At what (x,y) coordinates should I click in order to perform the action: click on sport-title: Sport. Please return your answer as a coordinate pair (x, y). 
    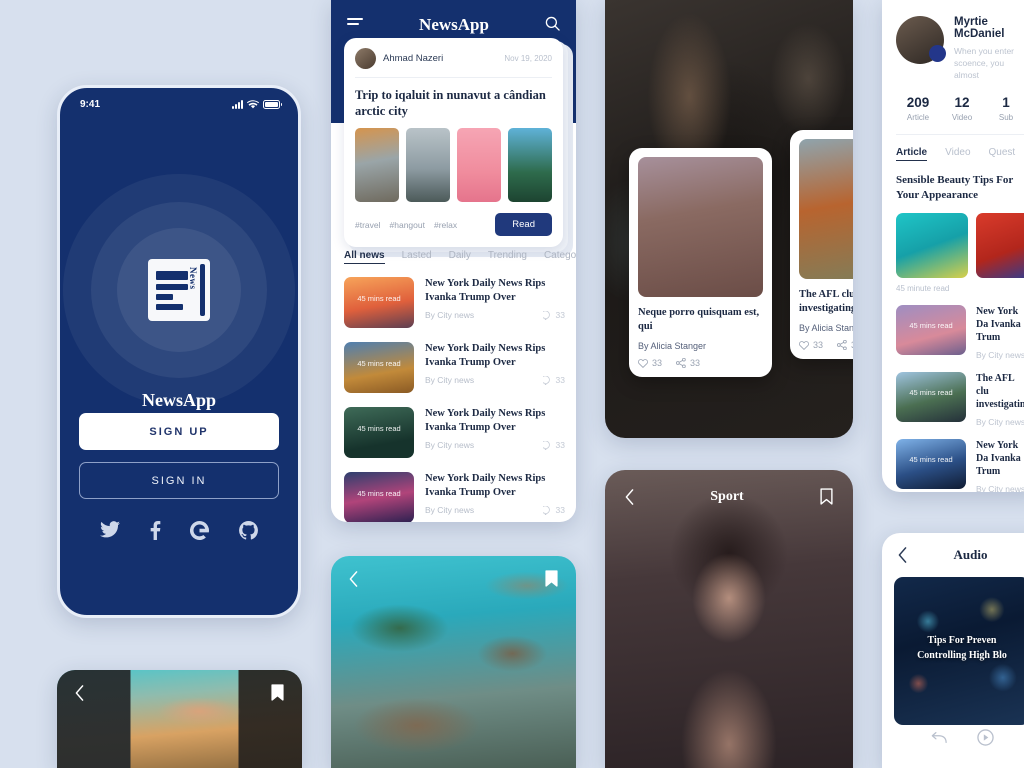
    Looking at the image, I should click on (727, 496).